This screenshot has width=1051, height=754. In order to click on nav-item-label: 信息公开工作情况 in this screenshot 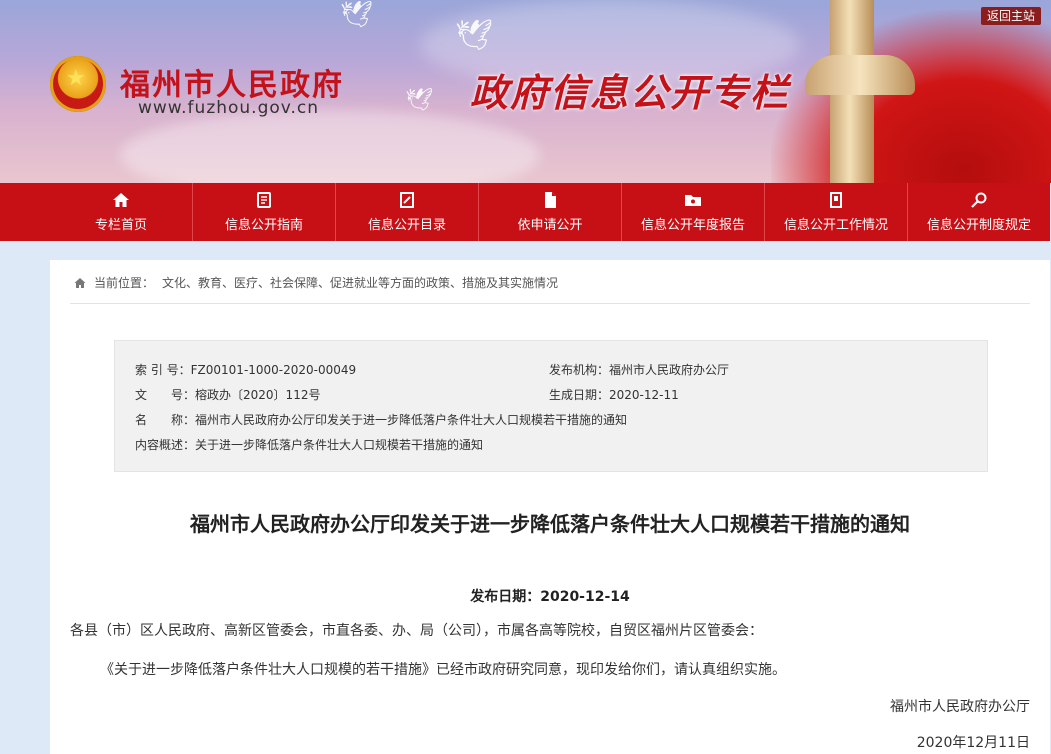, I will do `click(835, 225)`.